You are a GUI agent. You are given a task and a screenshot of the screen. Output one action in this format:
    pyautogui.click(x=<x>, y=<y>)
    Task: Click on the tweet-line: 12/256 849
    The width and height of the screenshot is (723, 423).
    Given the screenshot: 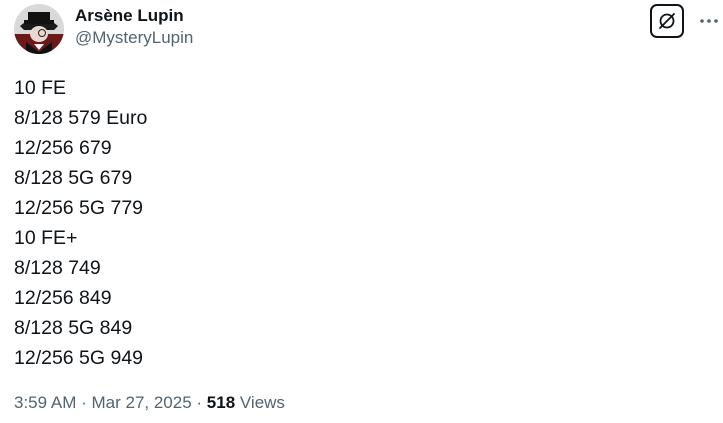 What is the action you would take?
    pyautogui.click(x=63, y=298)
    